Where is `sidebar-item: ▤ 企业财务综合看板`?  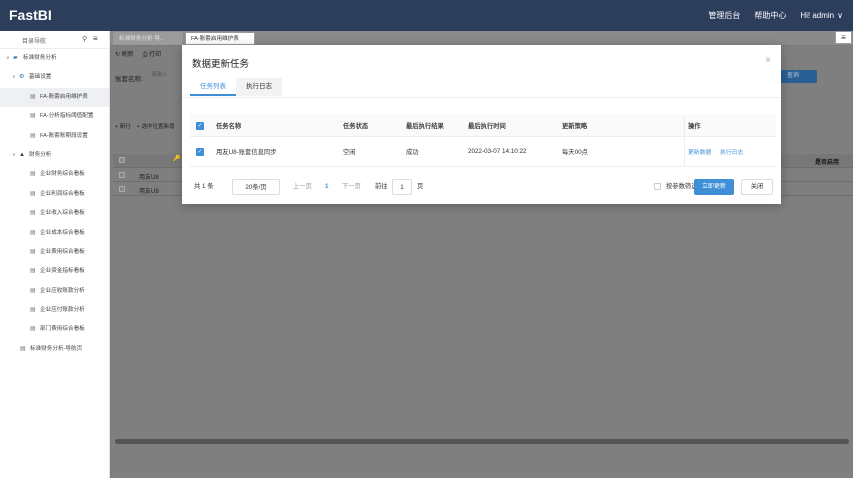
sidebar-item: ▤ 企业财务综合看板 is located at coordinates (54, 174).